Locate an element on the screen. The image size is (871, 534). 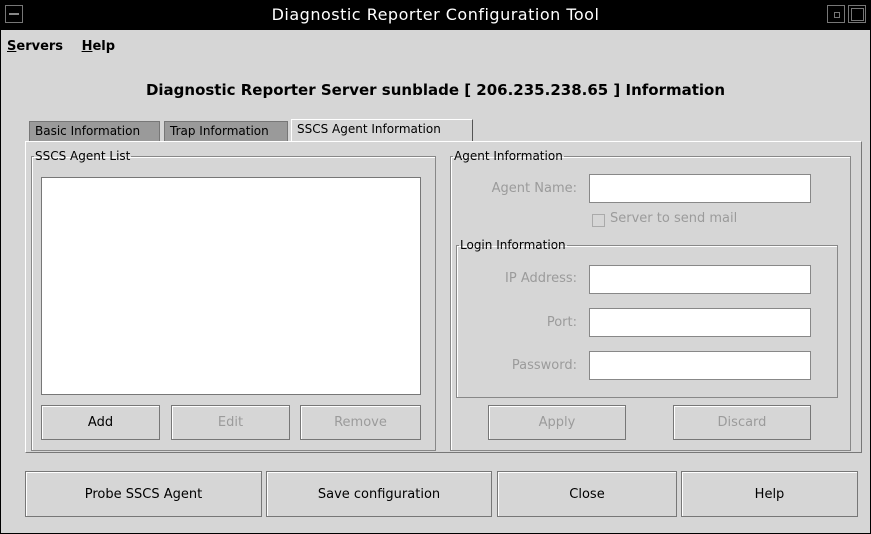
menu-help: Help is located at coordinates (98, 46).